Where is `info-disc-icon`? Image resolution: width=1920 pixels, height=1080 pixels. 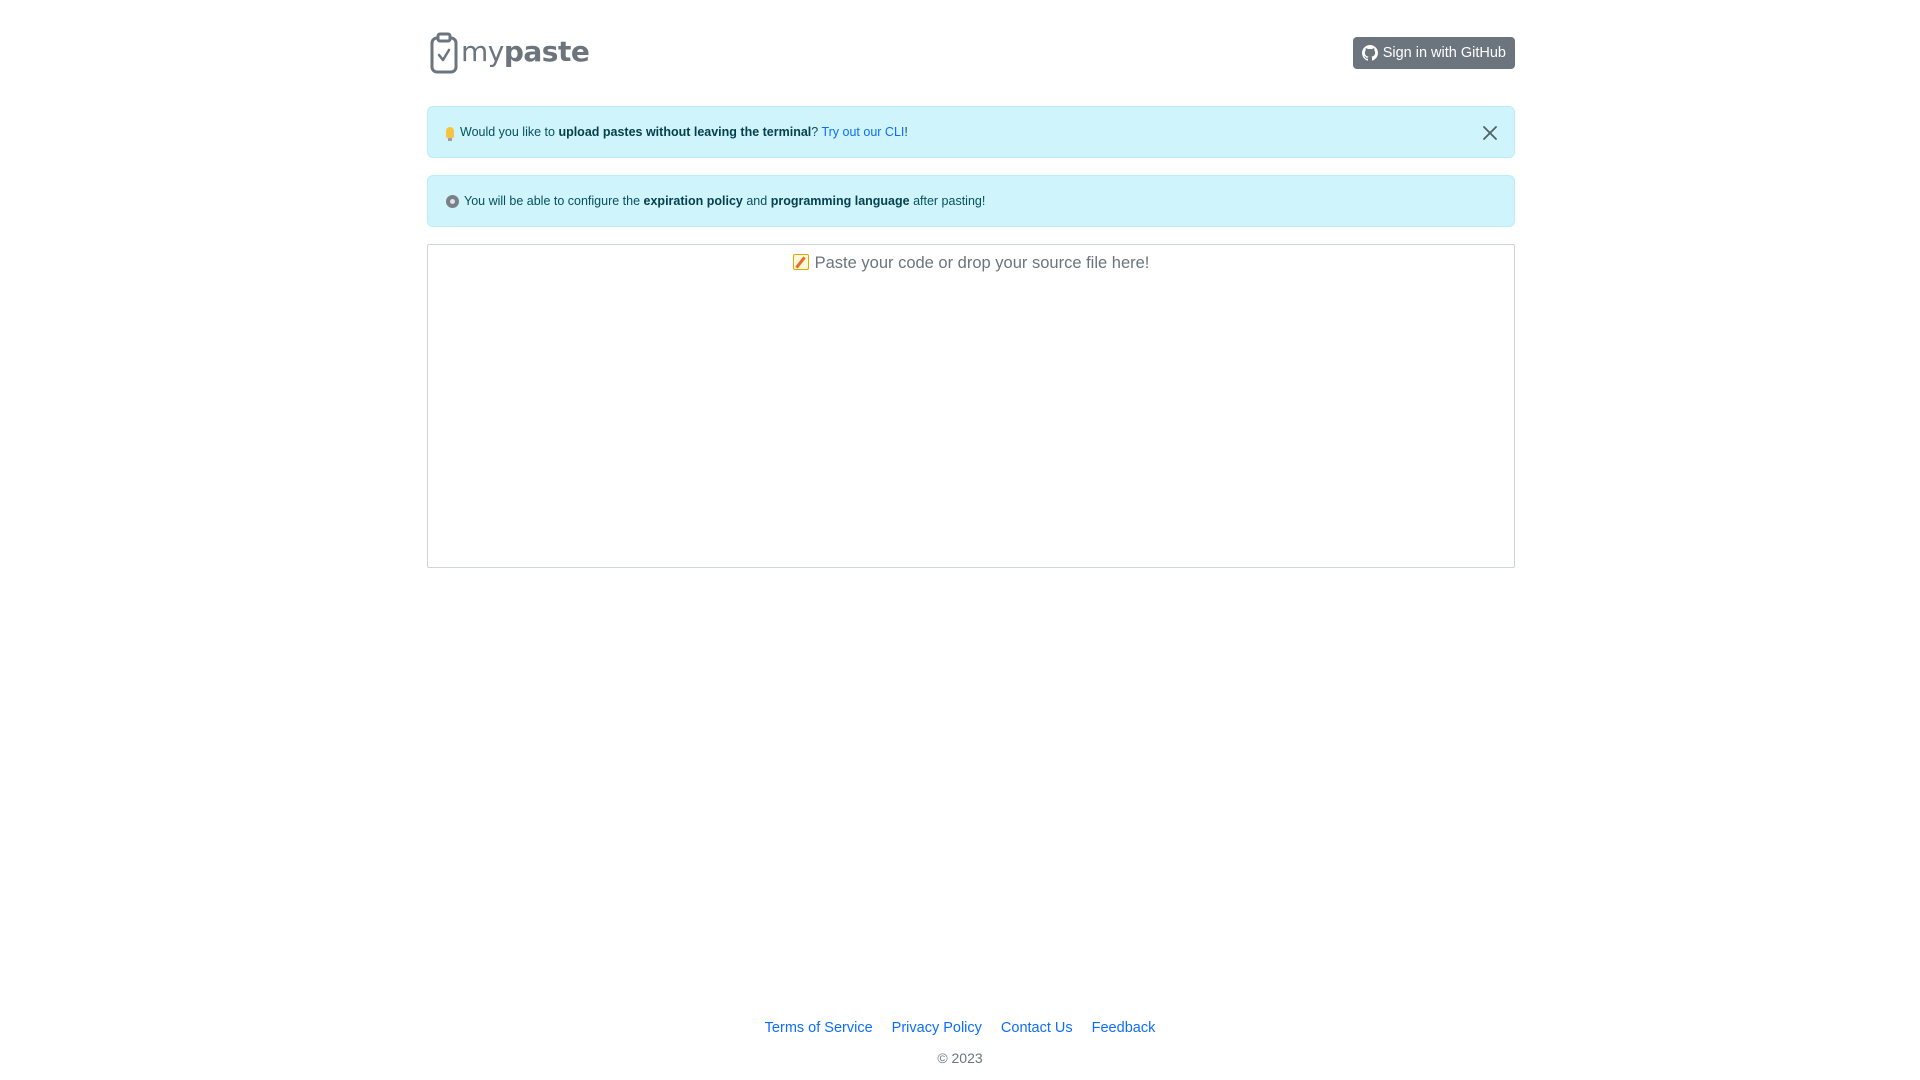 info-disc-icon is located at coordinates (452, 201).